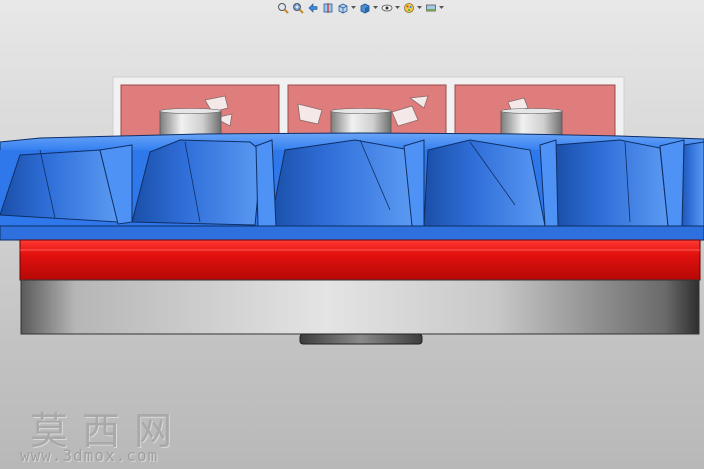  Describe the element at coordinates (531, 111) in the screenshot. I see `stud-right-top` at that location.